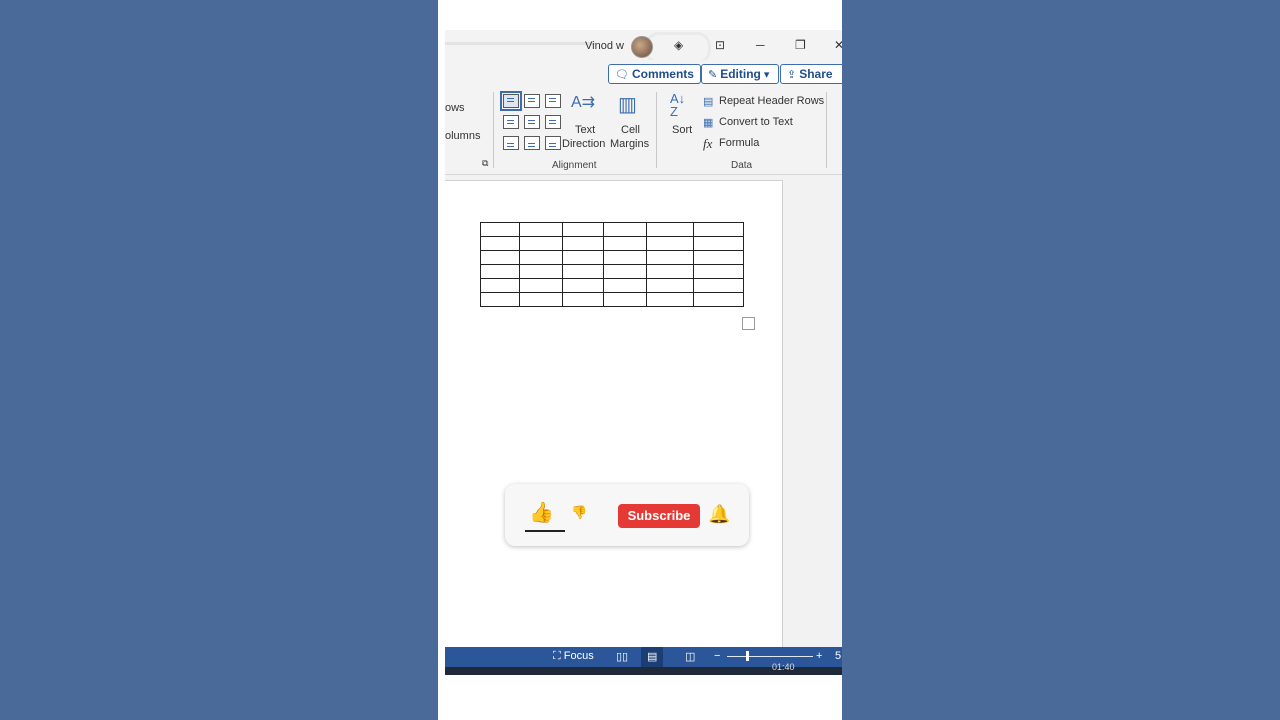 This screenshot has width=1280, height=720. I want to click on columns-label: olumns, so click(462, 136).